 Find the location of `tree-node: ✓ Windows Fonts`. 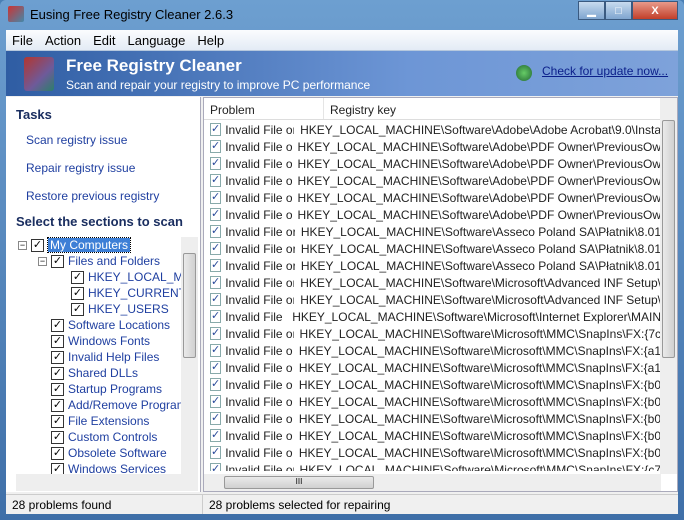

tree-node: ✓ Windows Fonts is located at coordinates (100, 341).